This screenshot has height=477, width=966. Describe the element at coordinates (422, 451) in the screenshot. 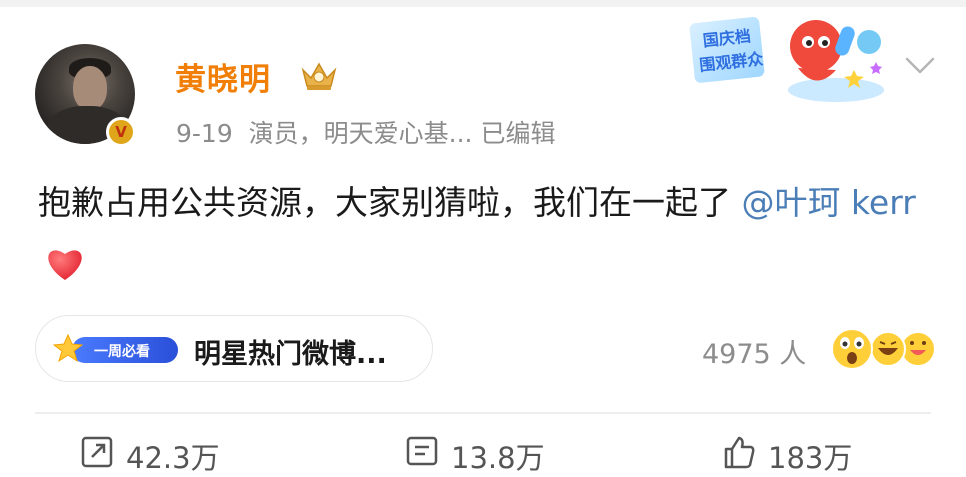

I see `comment-icon` at that location.